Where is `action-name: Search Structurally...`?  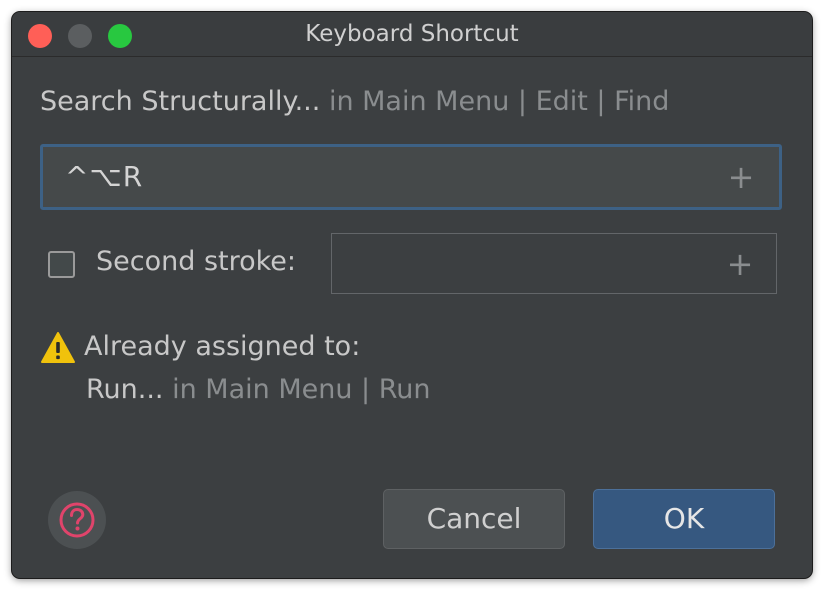 action-name: Search Structurally... is located at coordinates (180, 101).